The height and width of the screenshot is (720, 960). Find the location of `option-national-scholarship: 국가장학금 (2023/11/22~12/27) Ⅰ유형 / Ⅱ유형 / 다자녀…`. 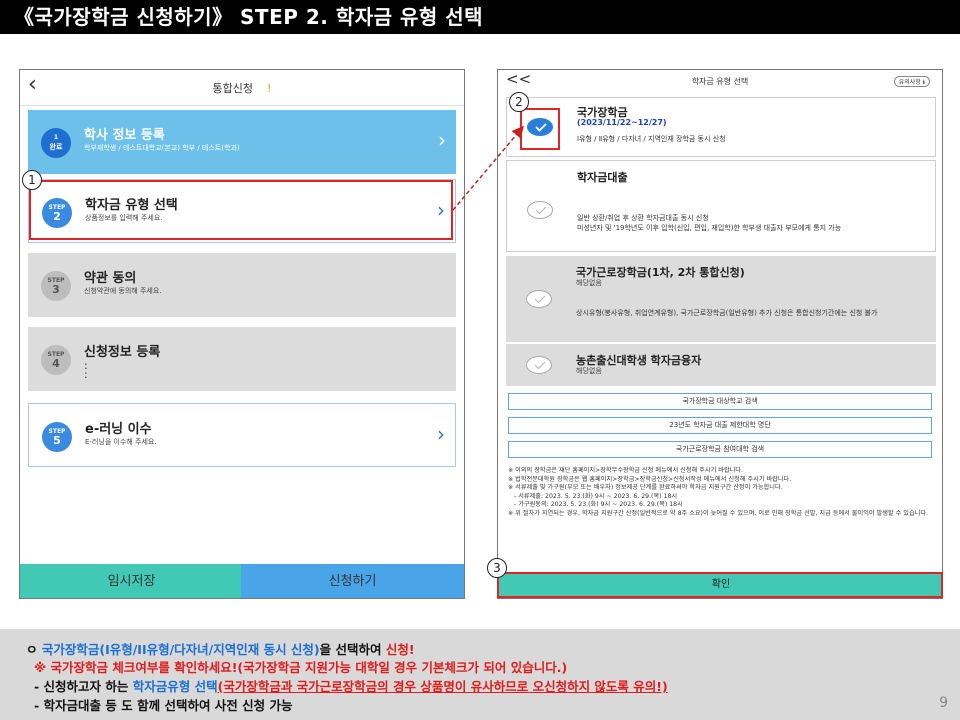

option-national-scholarship: 국가장학금 (2023/11/22~12/27) Ⅰ유형 / Ⅱ유형 / 다자녀… is located at coordinates (721, 127).